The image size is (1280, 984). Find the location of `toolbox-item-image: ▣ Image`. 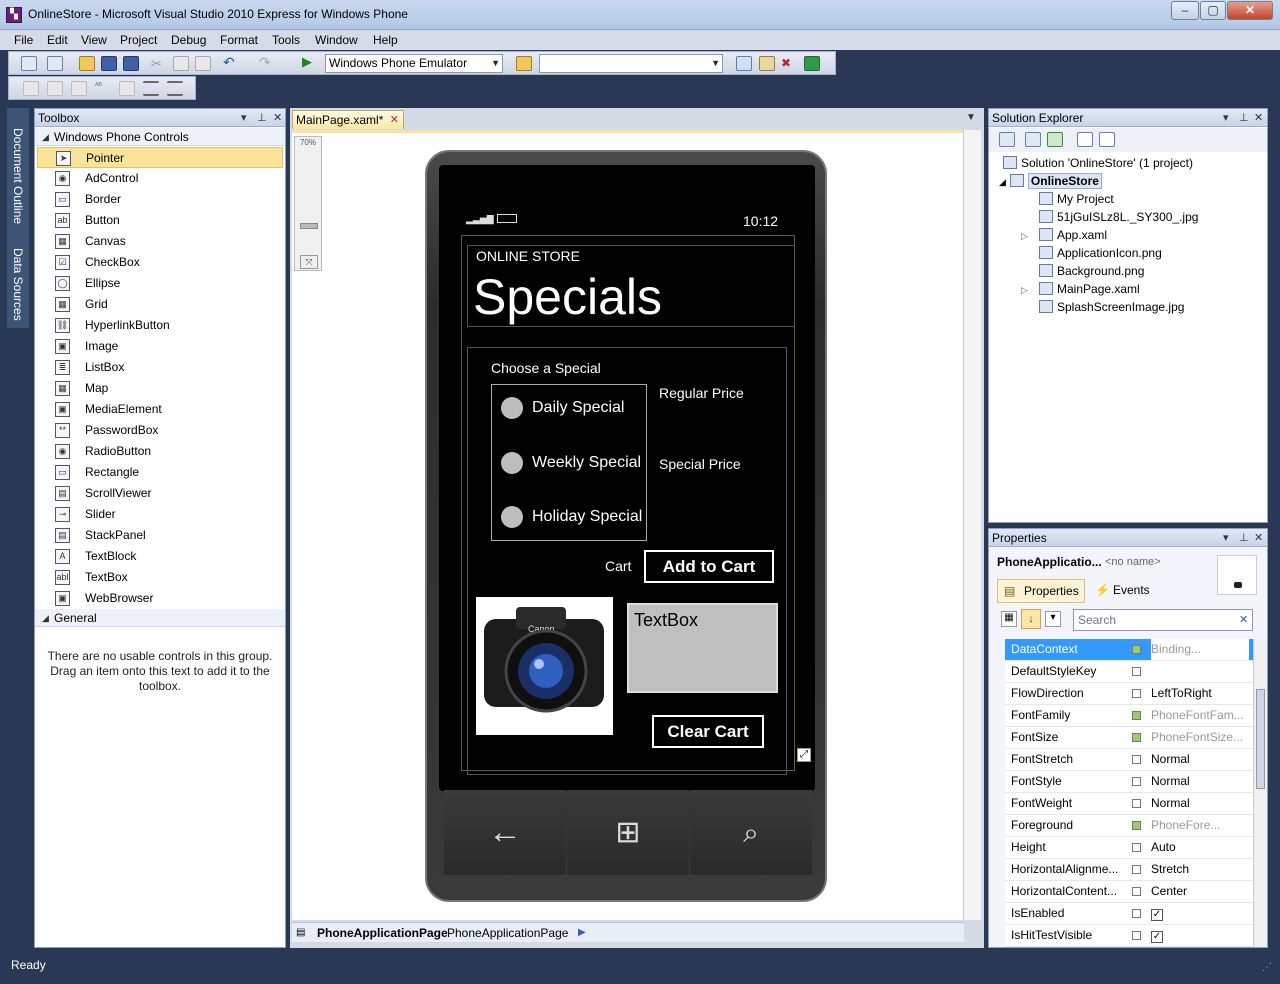

toolbox-item-image: ▣ Image is located at coordinates (160, 346).